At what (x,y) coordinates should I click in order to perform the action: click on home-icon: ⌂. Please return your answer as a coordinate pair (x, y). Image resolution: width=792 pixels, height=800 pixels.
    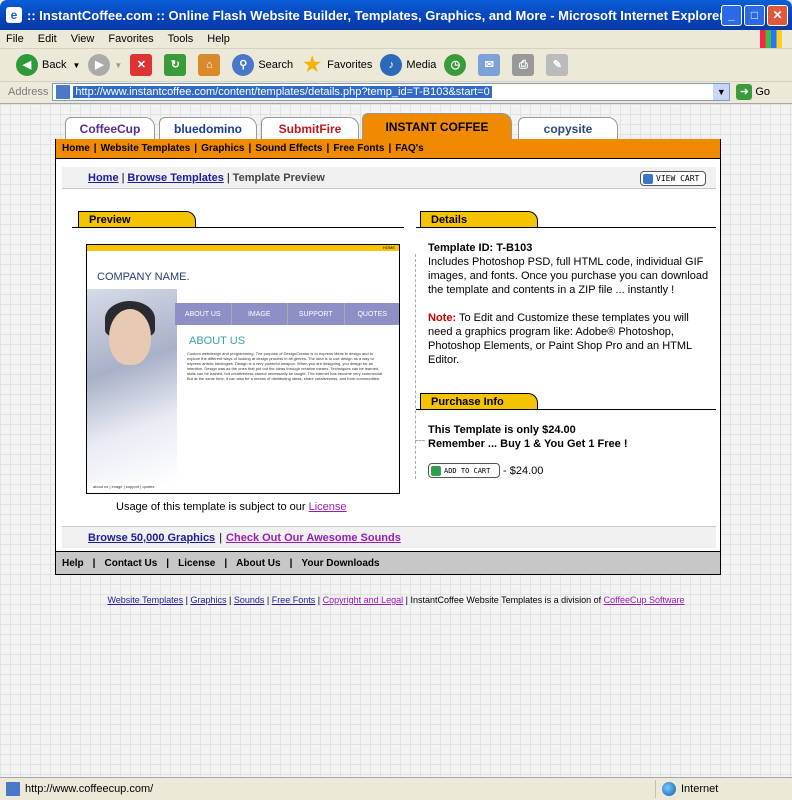
    Looking at the image, I should click on (209, 65).